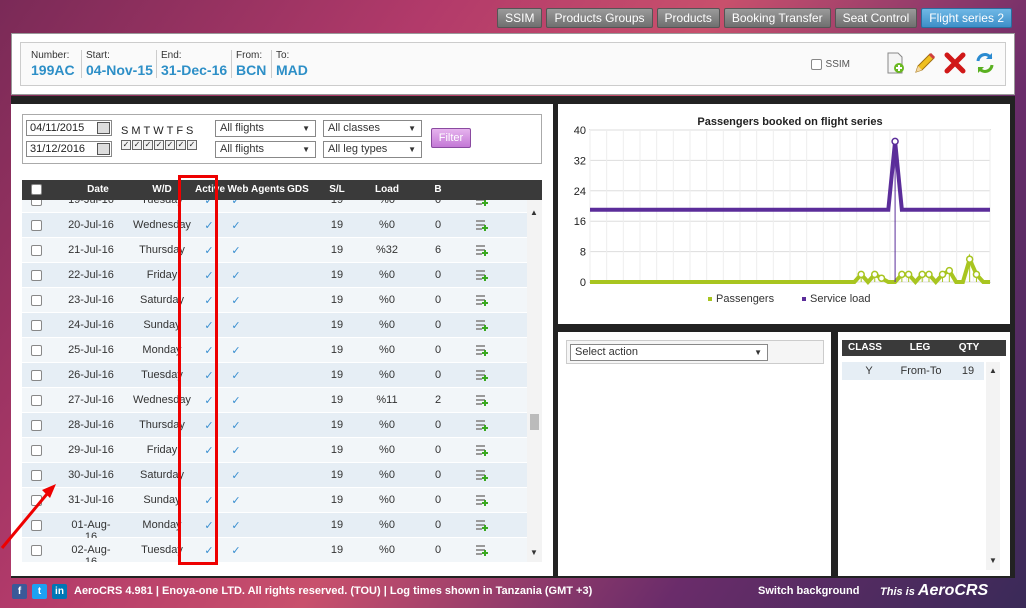 This screenshot has width=1026, height=608. Describe the element at coordinates (993, 466) in the screenshot. I see `qty-scrollbar: ▲ ▼` at that location.